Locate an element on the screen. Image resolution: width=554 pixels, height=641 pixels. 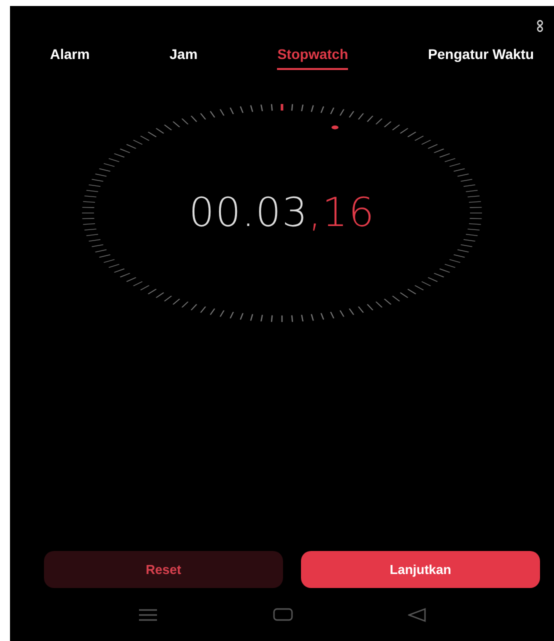
hundredths: ,16 is located at coordinates (342, 213).